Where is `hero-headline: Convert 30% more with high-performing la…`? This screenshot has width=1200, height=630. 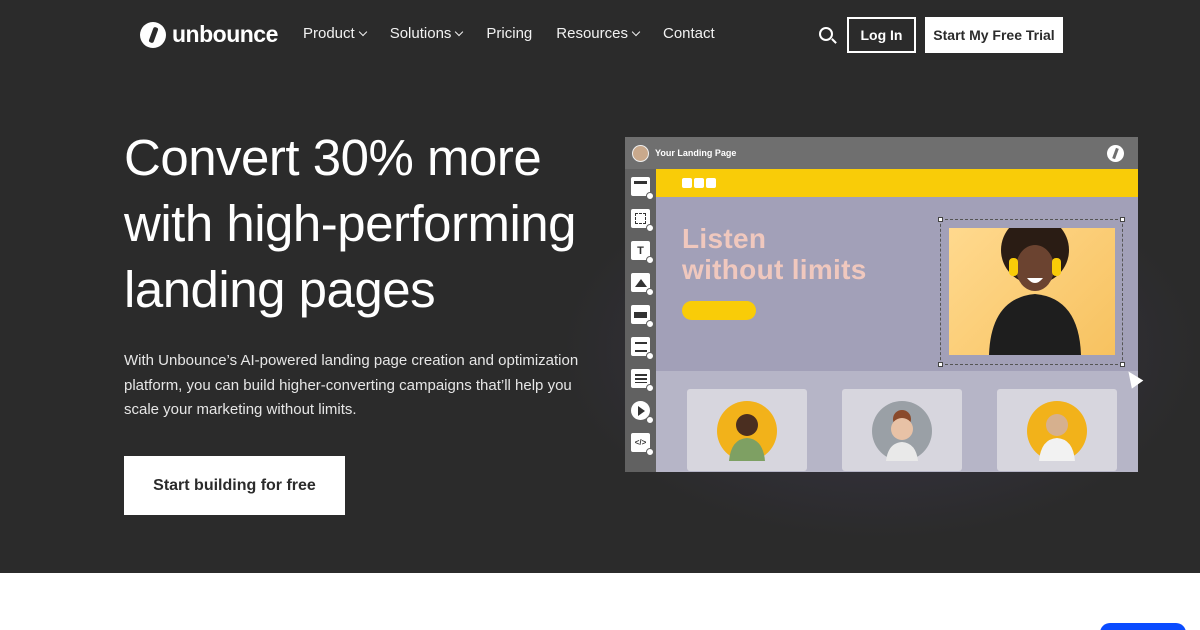
hero-headline: Convert 30% more with high-performing la… is located at coordinates (364, 224).